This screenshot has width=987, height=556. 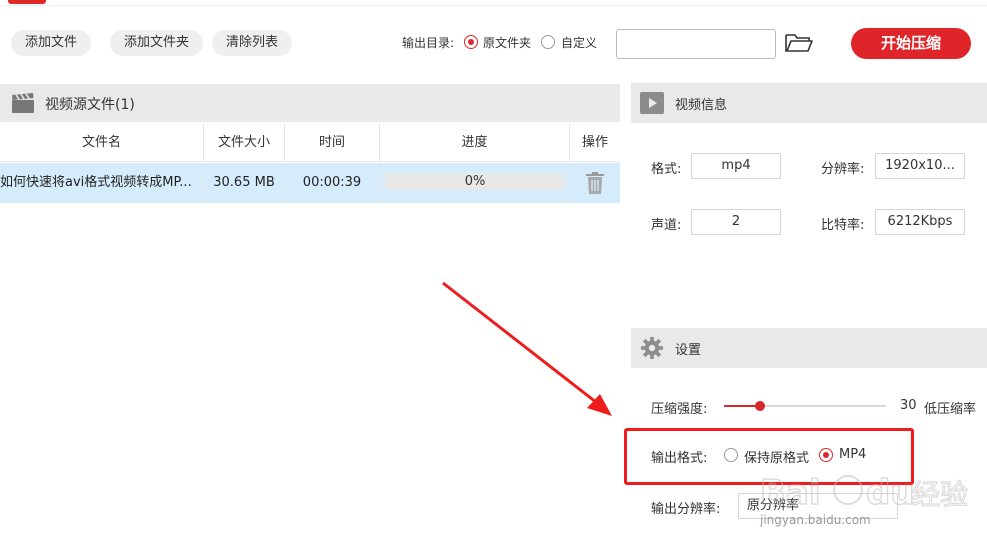 I want to click on svg-text: 经验, so click(x=940, y=494).